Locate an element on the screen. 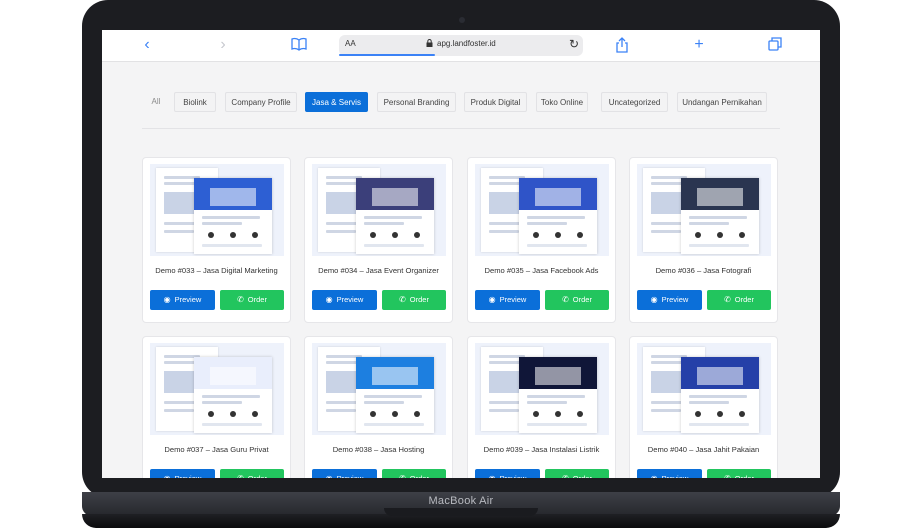  camera-icon is located at coordinates (462, 20).